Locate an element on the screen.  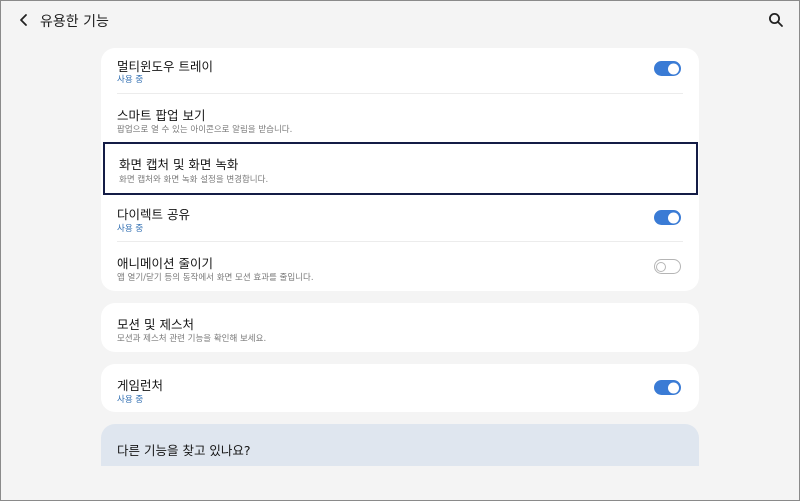
game-launcher-toggle is located at coordinates (667, 387).